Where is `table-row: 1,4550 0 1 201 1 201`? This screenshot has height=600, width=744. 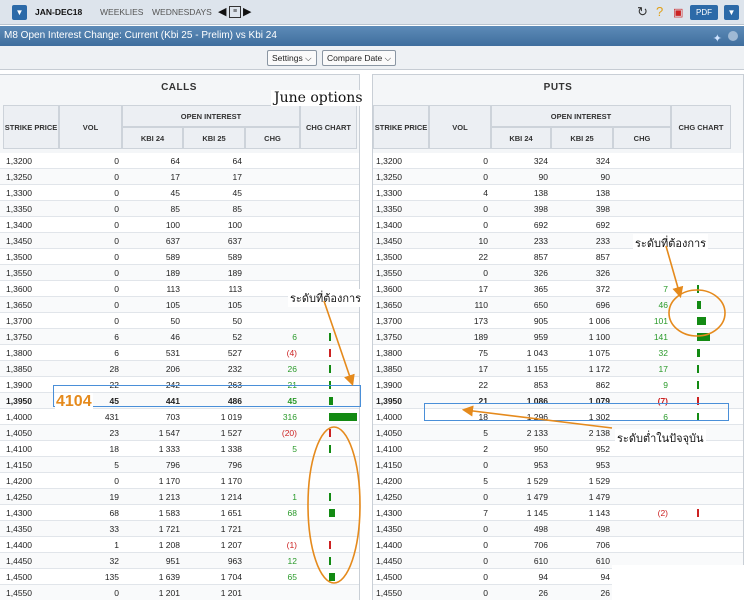 table-row: 1,4550 0 1 201 1 201 is located at coordinates (179, 592).